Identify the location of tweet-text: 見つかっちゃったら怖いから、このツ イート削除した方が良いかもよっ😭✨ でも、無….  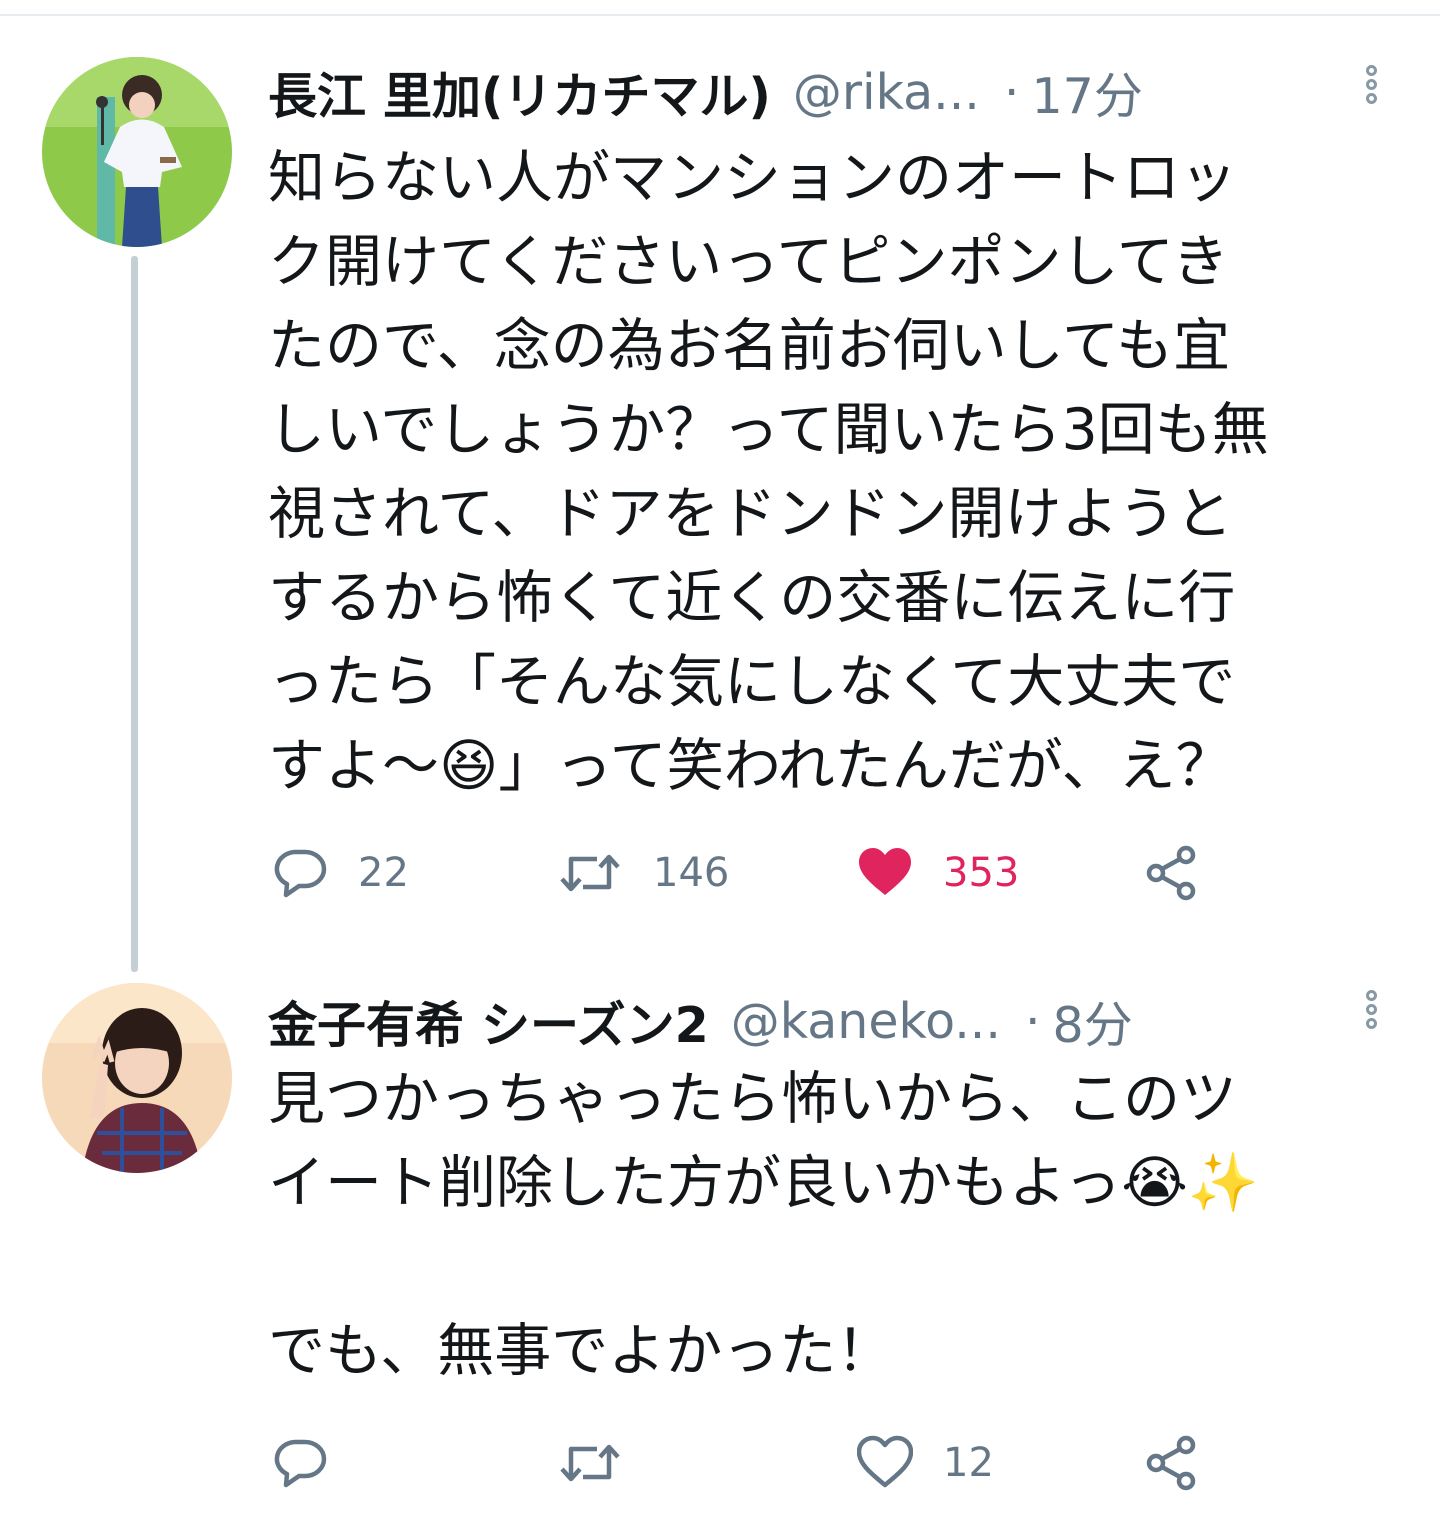
(763, 1225).